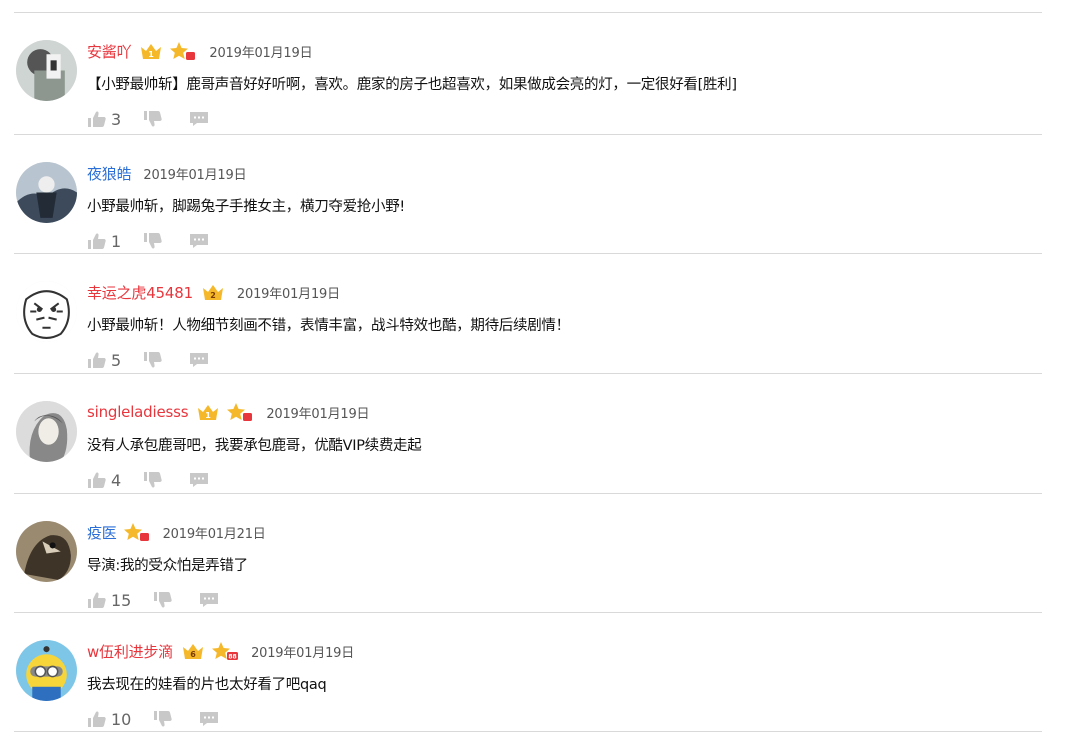 Image resolution: width=1080 pixels, height=741 pixels. What do you see at coordinates (167, 566) in the screenshot?
I see `comment-text: 导演:我的受众怕是弄错了` at bounding box center [167, 566].